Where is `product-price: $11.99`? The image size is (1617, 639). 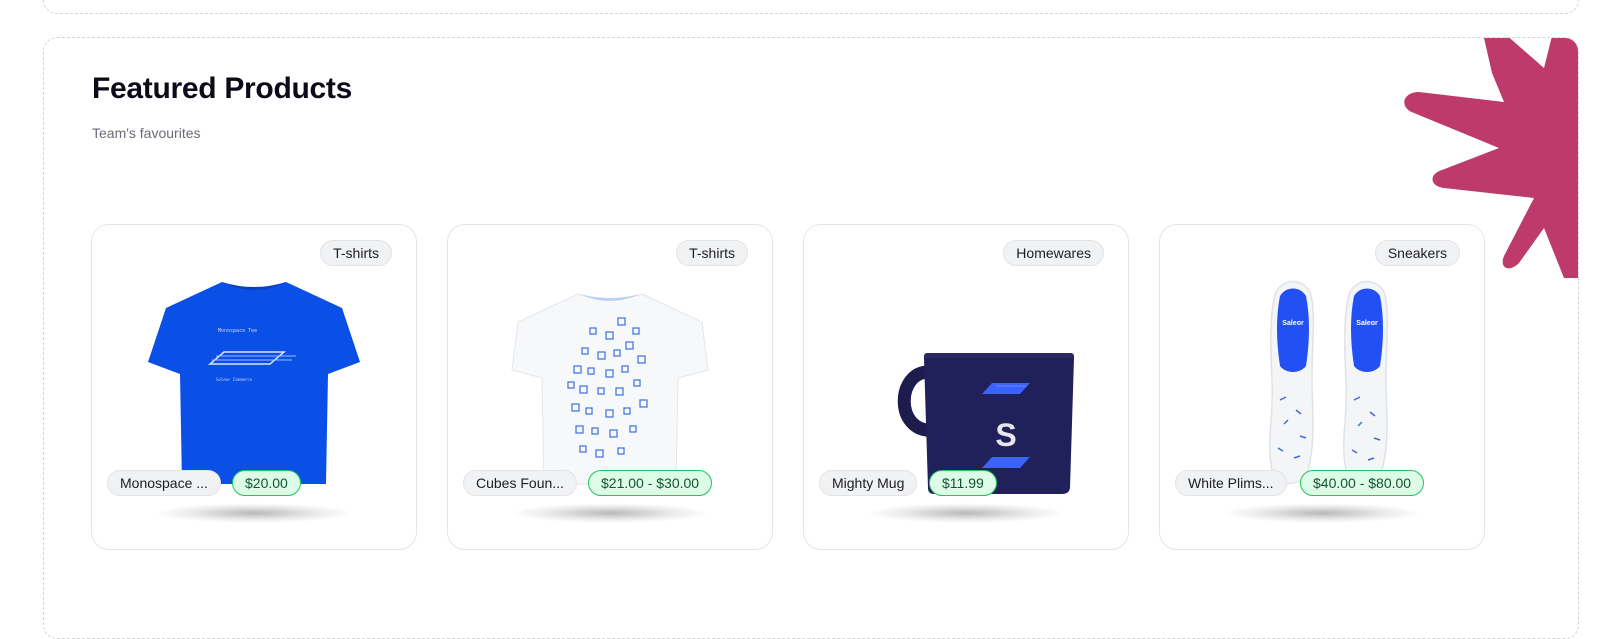
product-price: $11.99 is located at coordinates (963, 483).